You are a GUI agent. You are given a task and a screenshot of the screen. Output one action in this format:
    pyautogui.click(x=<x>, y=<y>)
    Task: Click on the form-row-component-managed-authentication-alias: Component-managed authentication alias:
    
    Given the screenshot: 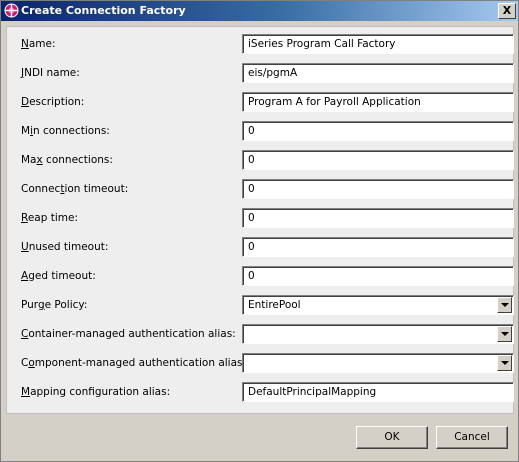 What is the action you would take?
    pyautogui.click(x=260, y=364)
    